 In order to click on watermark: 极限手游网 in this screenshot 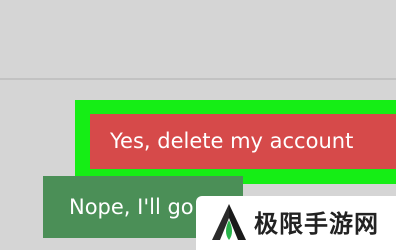, I will do `click(296, 223)`.